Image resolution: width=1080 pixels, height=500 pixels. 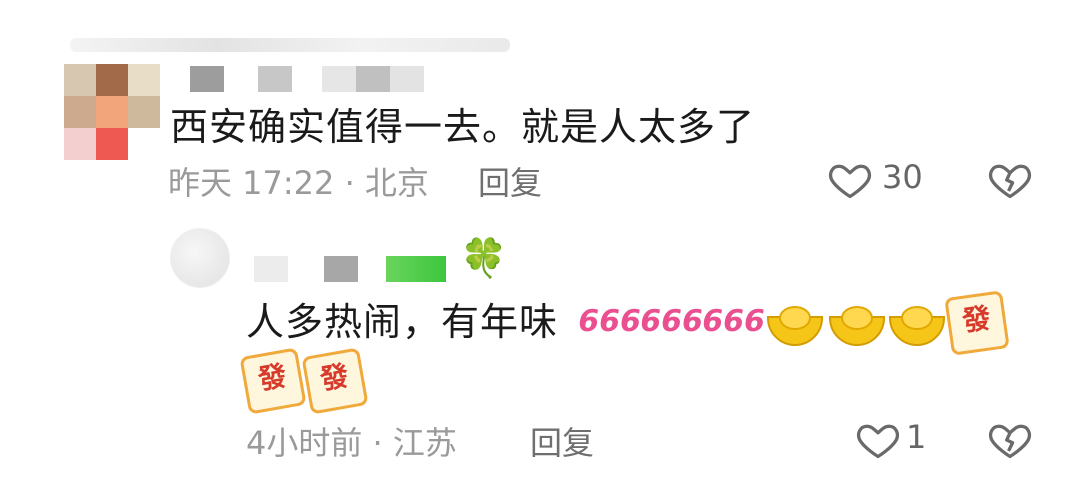 I want to click on reply-reply-button: 回复, so click(x=562, y=441).